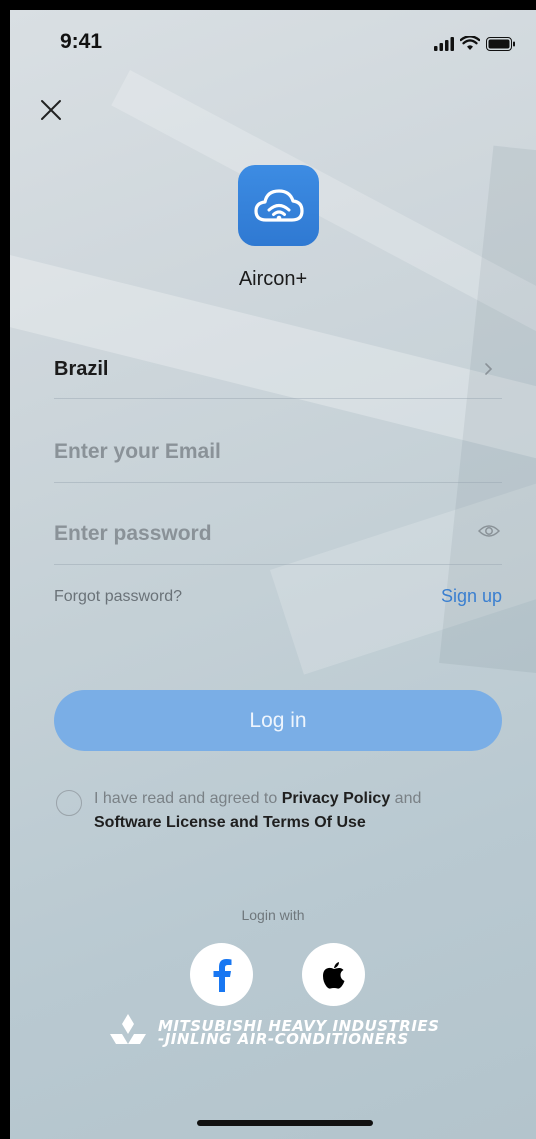 This screenshot has width=536, height=1139. Describe the element at coordinates (81, 41) in the screenshot. I see `status-time: 9:41` at that location.